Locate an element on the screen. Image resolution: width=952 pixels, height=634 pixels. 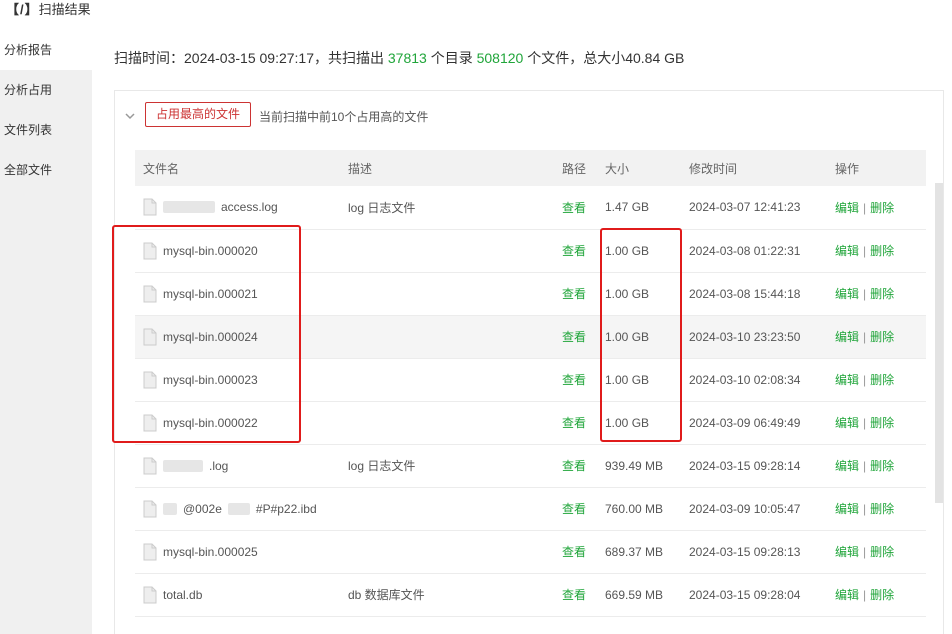
file-mtime: 2024-03-10 02:08:34 is located at coordinates (745, 379).